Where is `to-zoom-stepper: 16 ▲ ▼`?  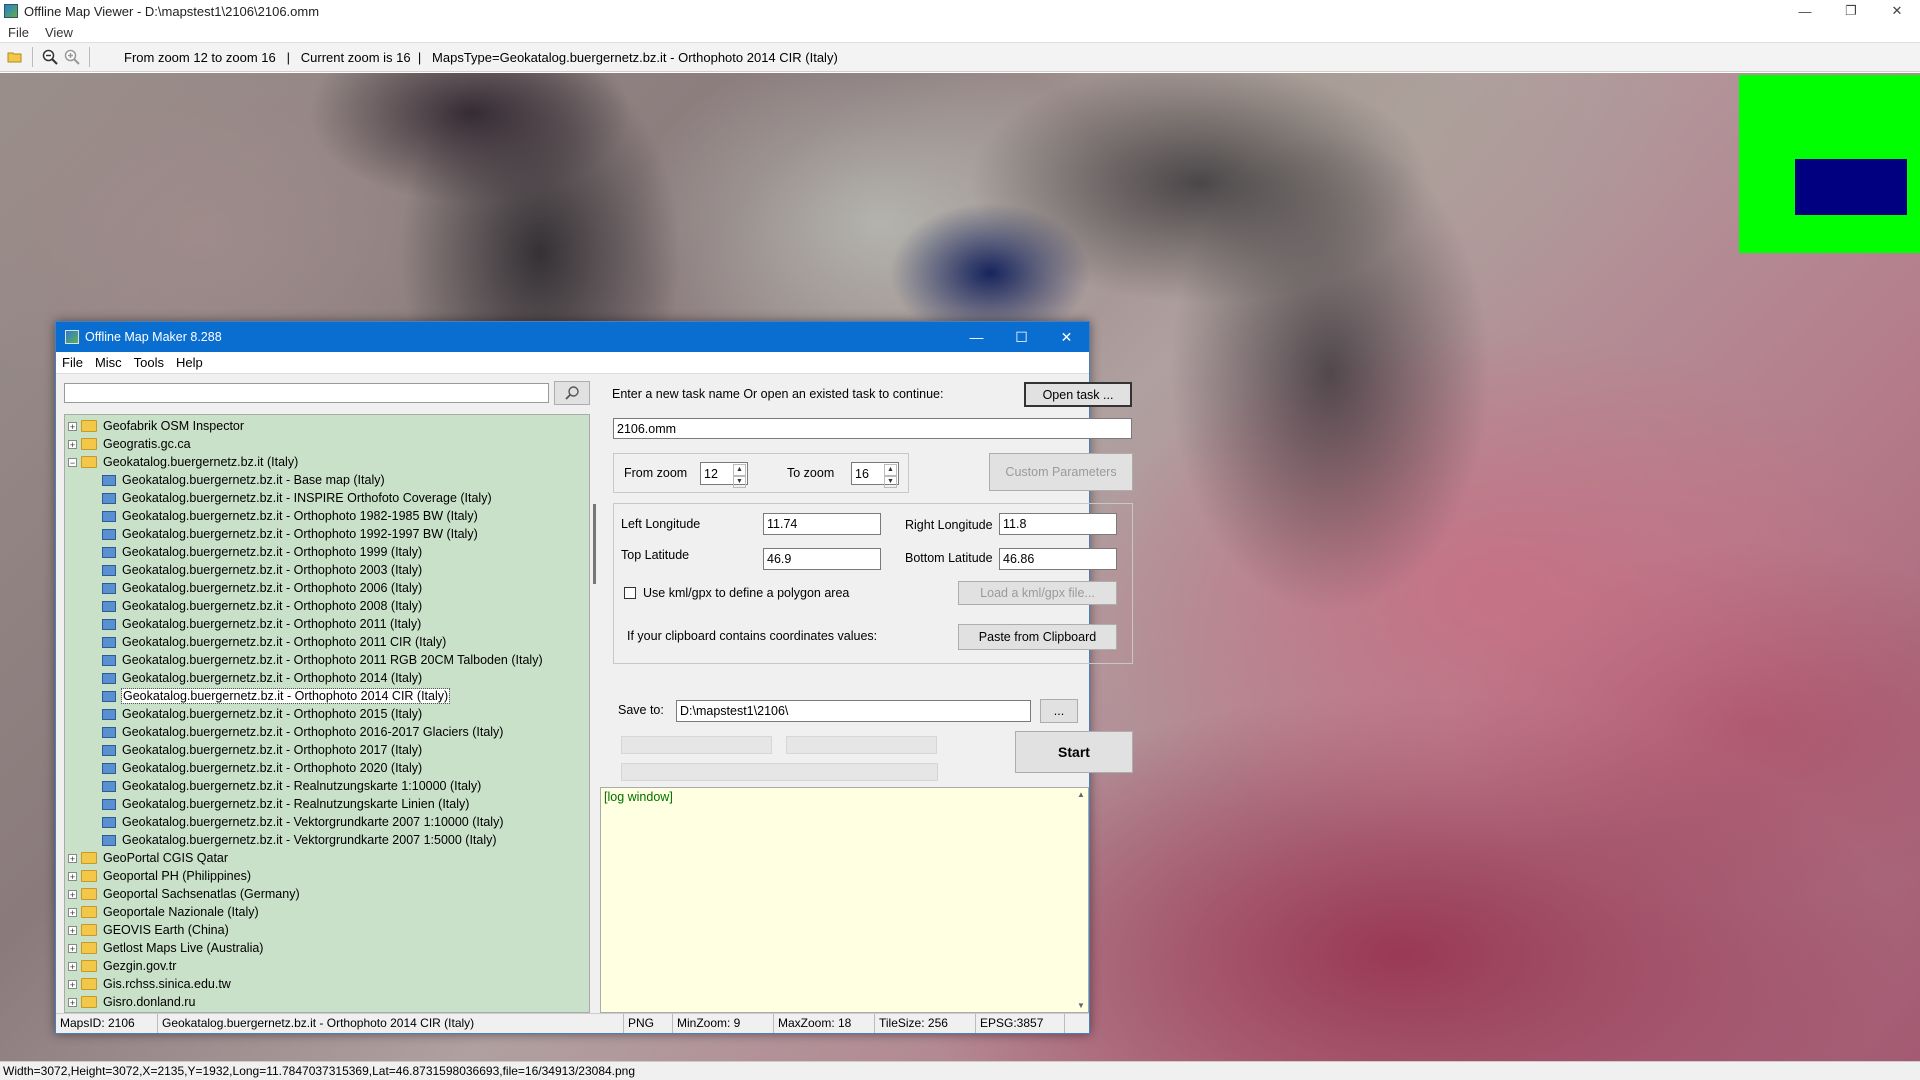
to-zoom-stepper: 16 ▲ ▼ is located at coordinates (875, 475).